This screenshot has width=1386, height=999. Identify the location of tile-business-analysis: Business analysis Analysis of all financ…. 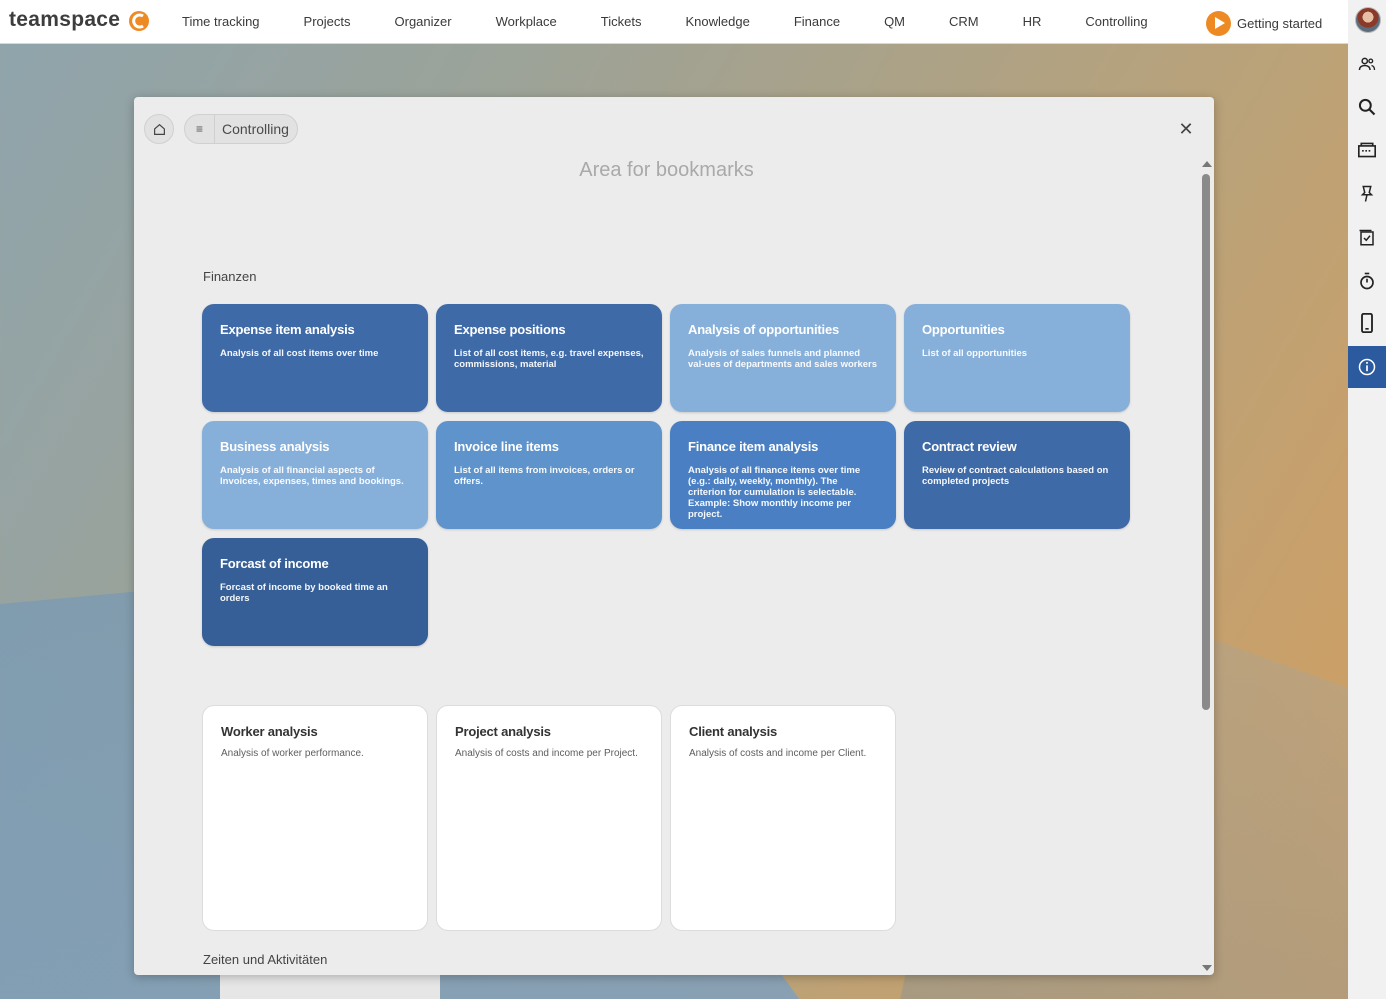
(315, 475).